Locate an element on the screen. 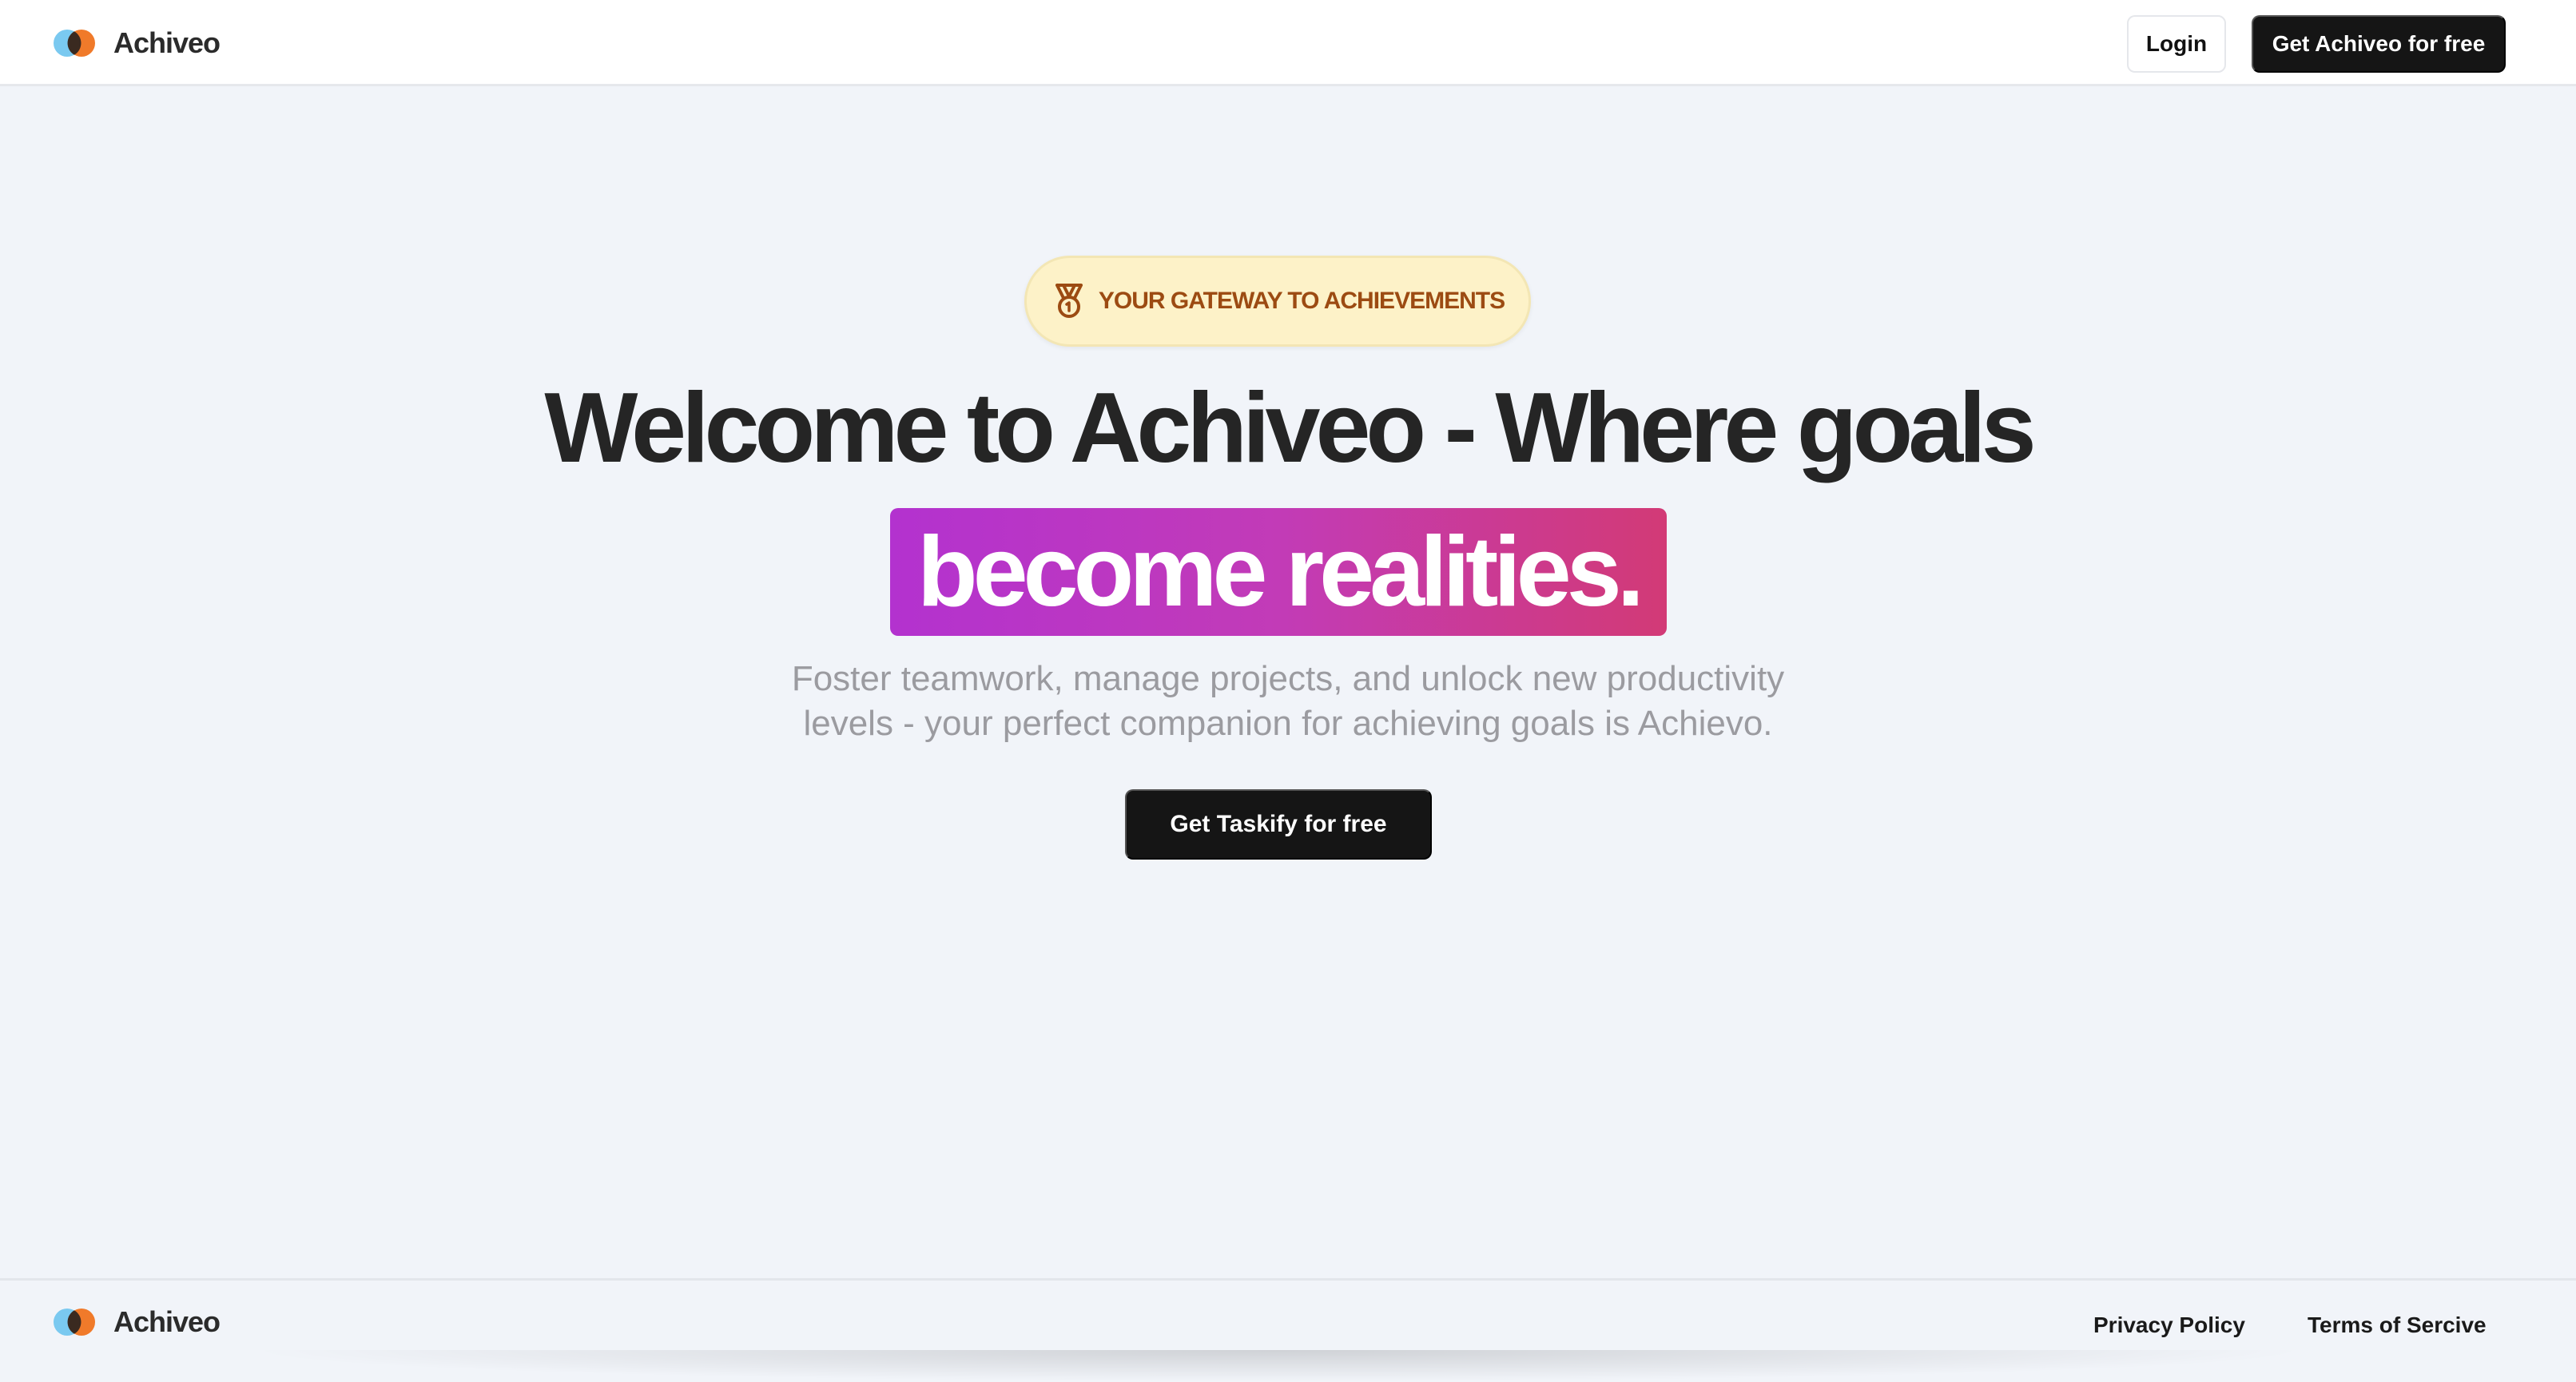 This screenshot has height=1382, width=2576. terms-of-service-link: Terms of Sercive is located at coordinates (2397, 1325).